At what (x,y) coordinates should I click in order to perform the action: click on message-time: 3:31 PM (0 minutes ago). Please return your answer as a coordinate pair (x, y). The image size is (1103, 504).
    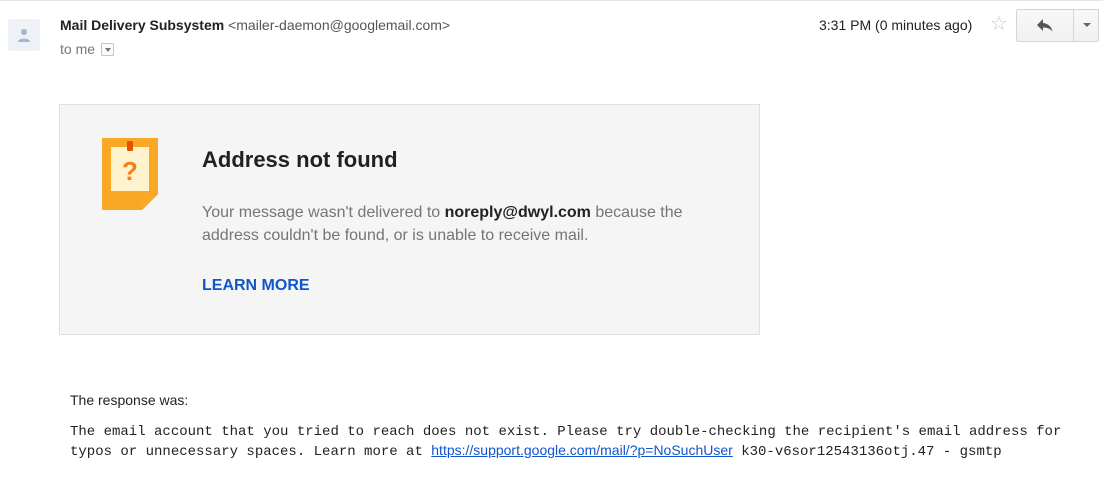
    Looking at the image, I should click on (896, 25).